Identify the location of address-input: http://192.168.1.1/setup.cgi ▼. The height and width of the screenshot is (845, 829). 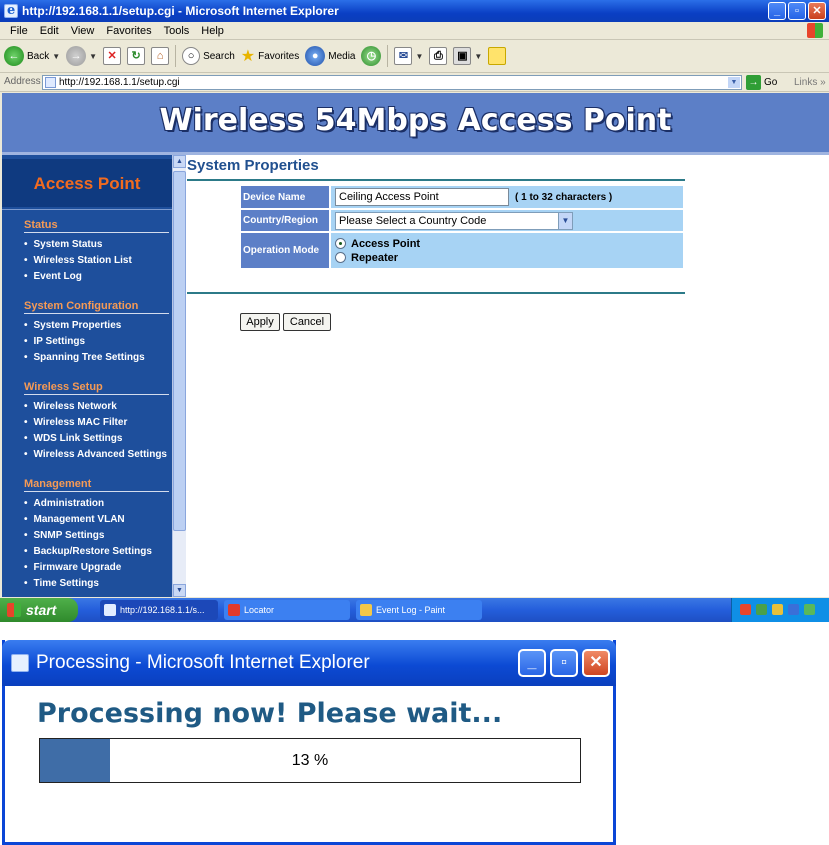
(392, 82).